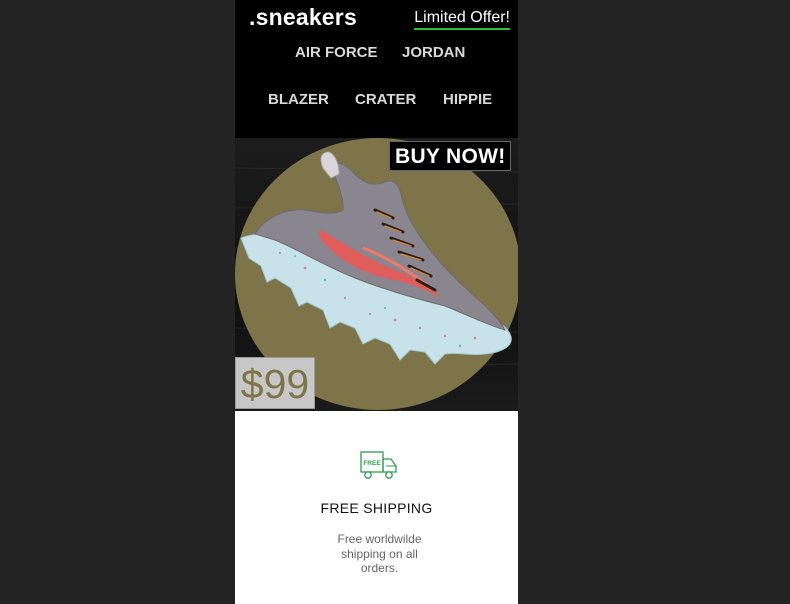 The image size is (790, 604). I want to click on nav-item-jordan: JORDAN, so click(433, 52).